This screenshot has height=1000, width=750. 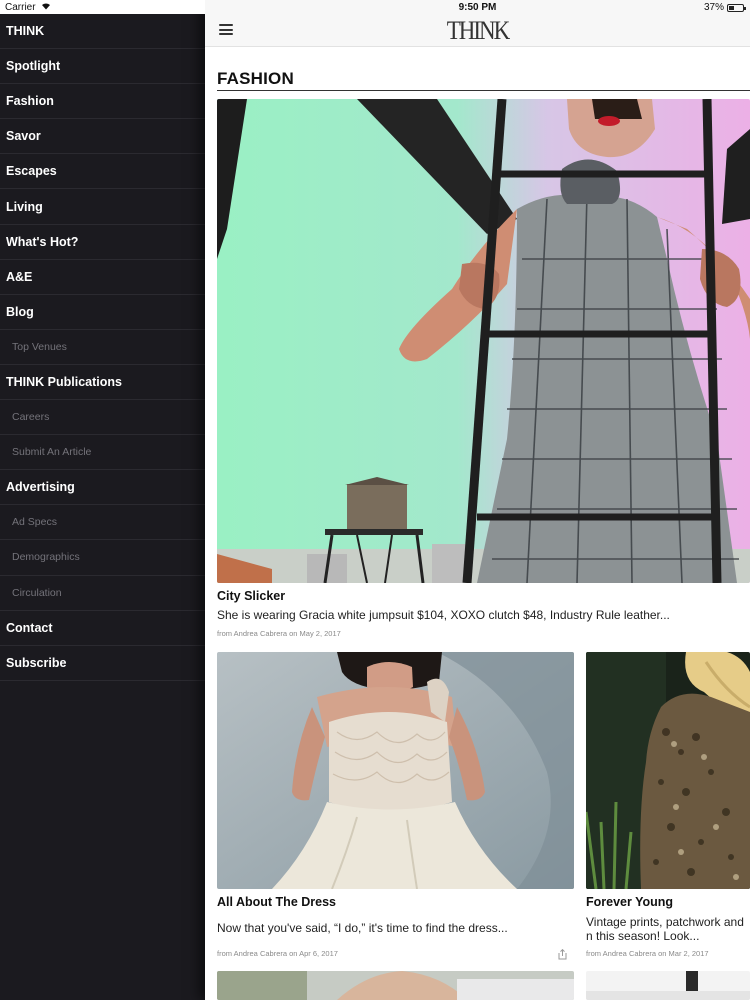 What do you see at coordinates (102, 277) in the screenshot?
I see `sidebar-item-a-and-e: A&E` at bounding box center [102, 277].